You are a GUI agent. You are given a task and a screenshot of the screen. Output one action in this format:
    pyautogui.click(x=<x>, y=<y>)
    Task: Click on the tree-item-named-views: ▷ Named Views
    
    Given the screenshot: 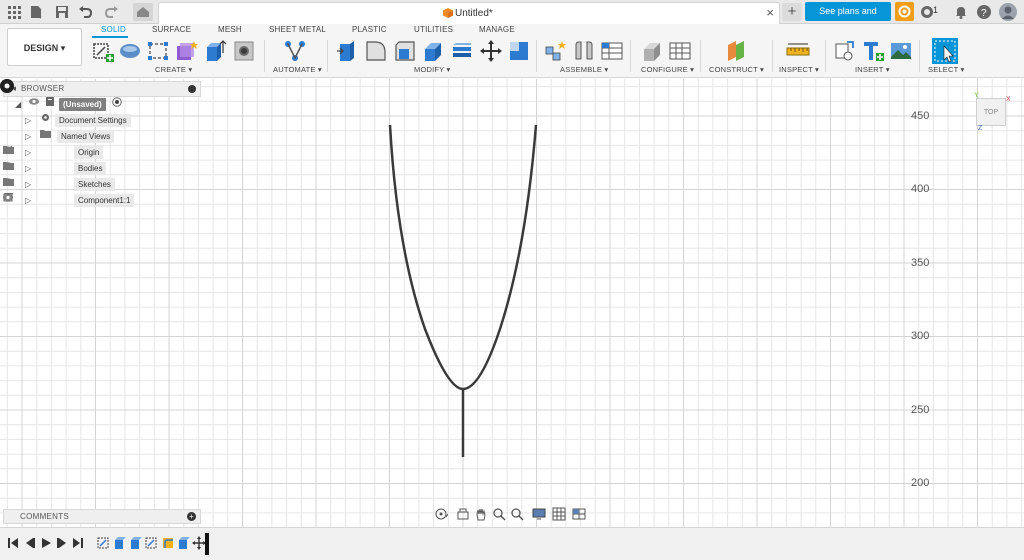 What is the action you would take?
    pyautogui.click(x=102, y=137)
    